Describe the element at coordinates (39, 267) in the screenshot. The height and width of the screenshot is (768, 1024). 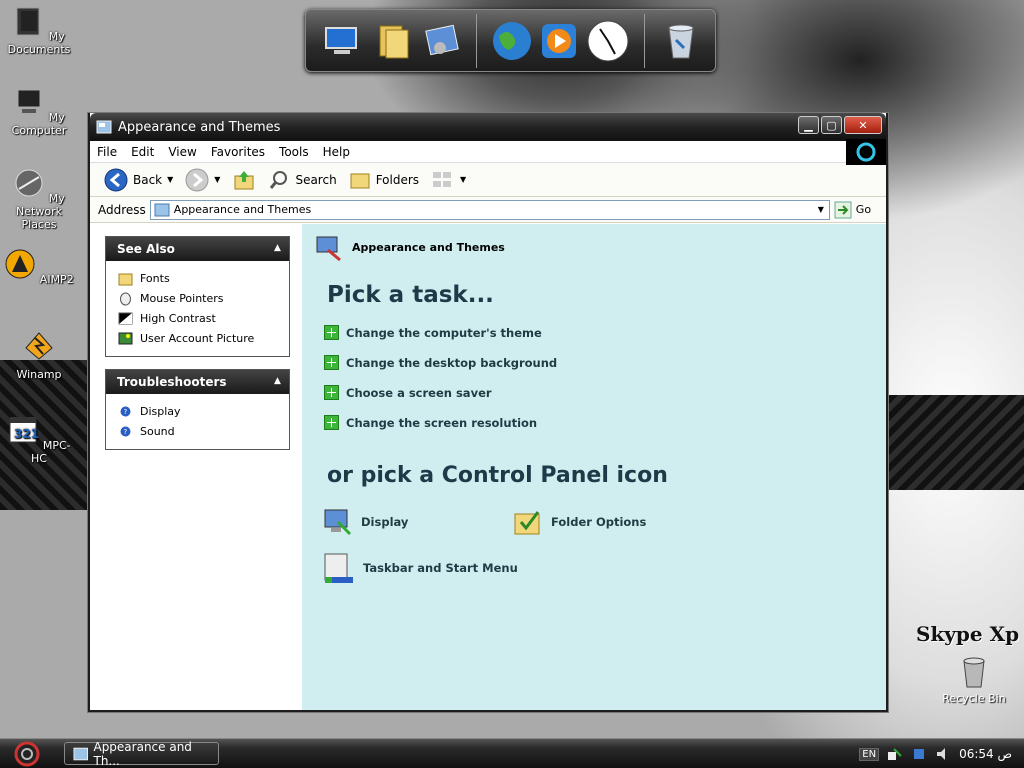
I see `desktop-icon-aimp: AIMP2` at that location.